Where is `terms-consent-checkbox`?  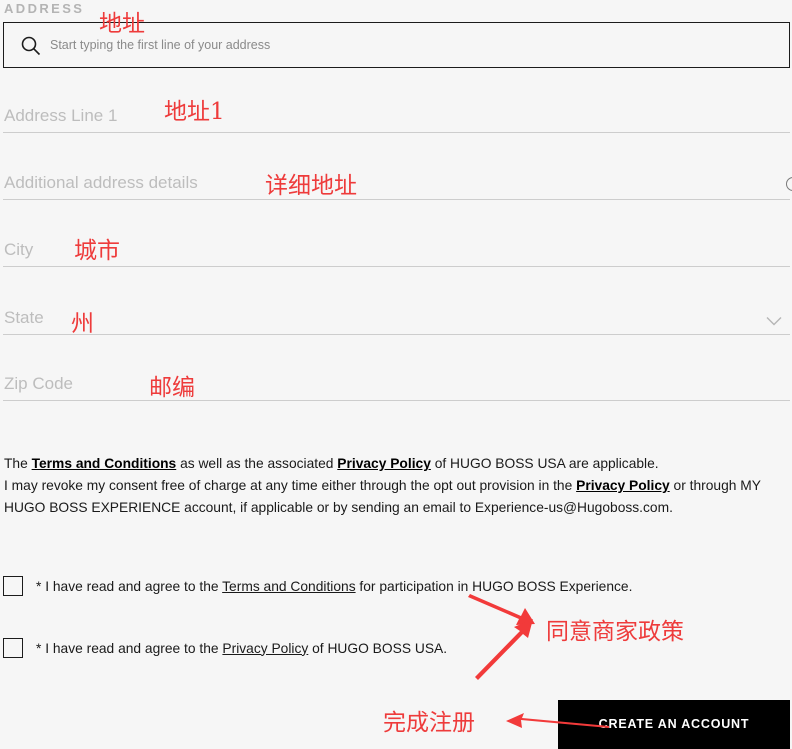
terms-consent-checkbox is located at coordinates (13, 586).